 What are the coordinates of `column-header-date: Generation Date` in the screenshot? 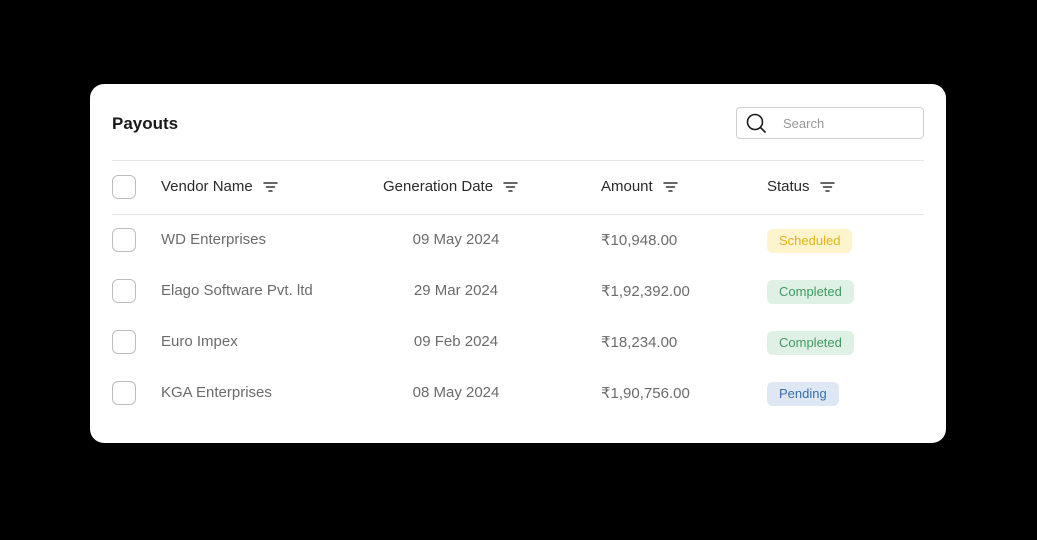 It's located at (450, 186).